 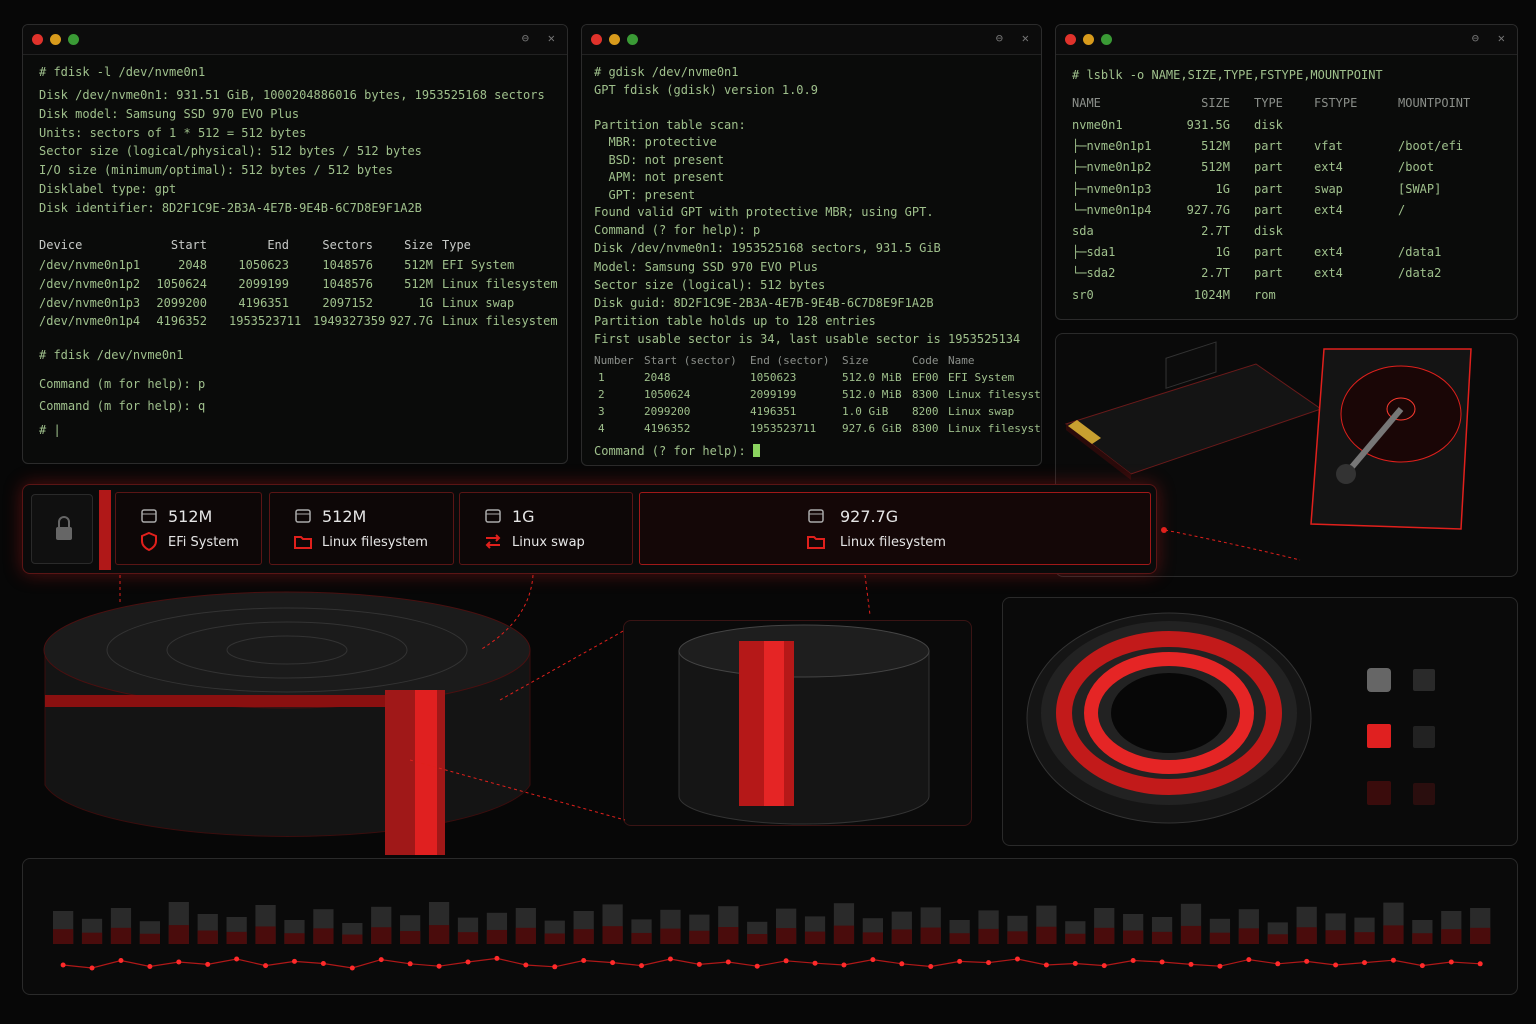 I want to click on activity-line, so click(x=772, y=963).